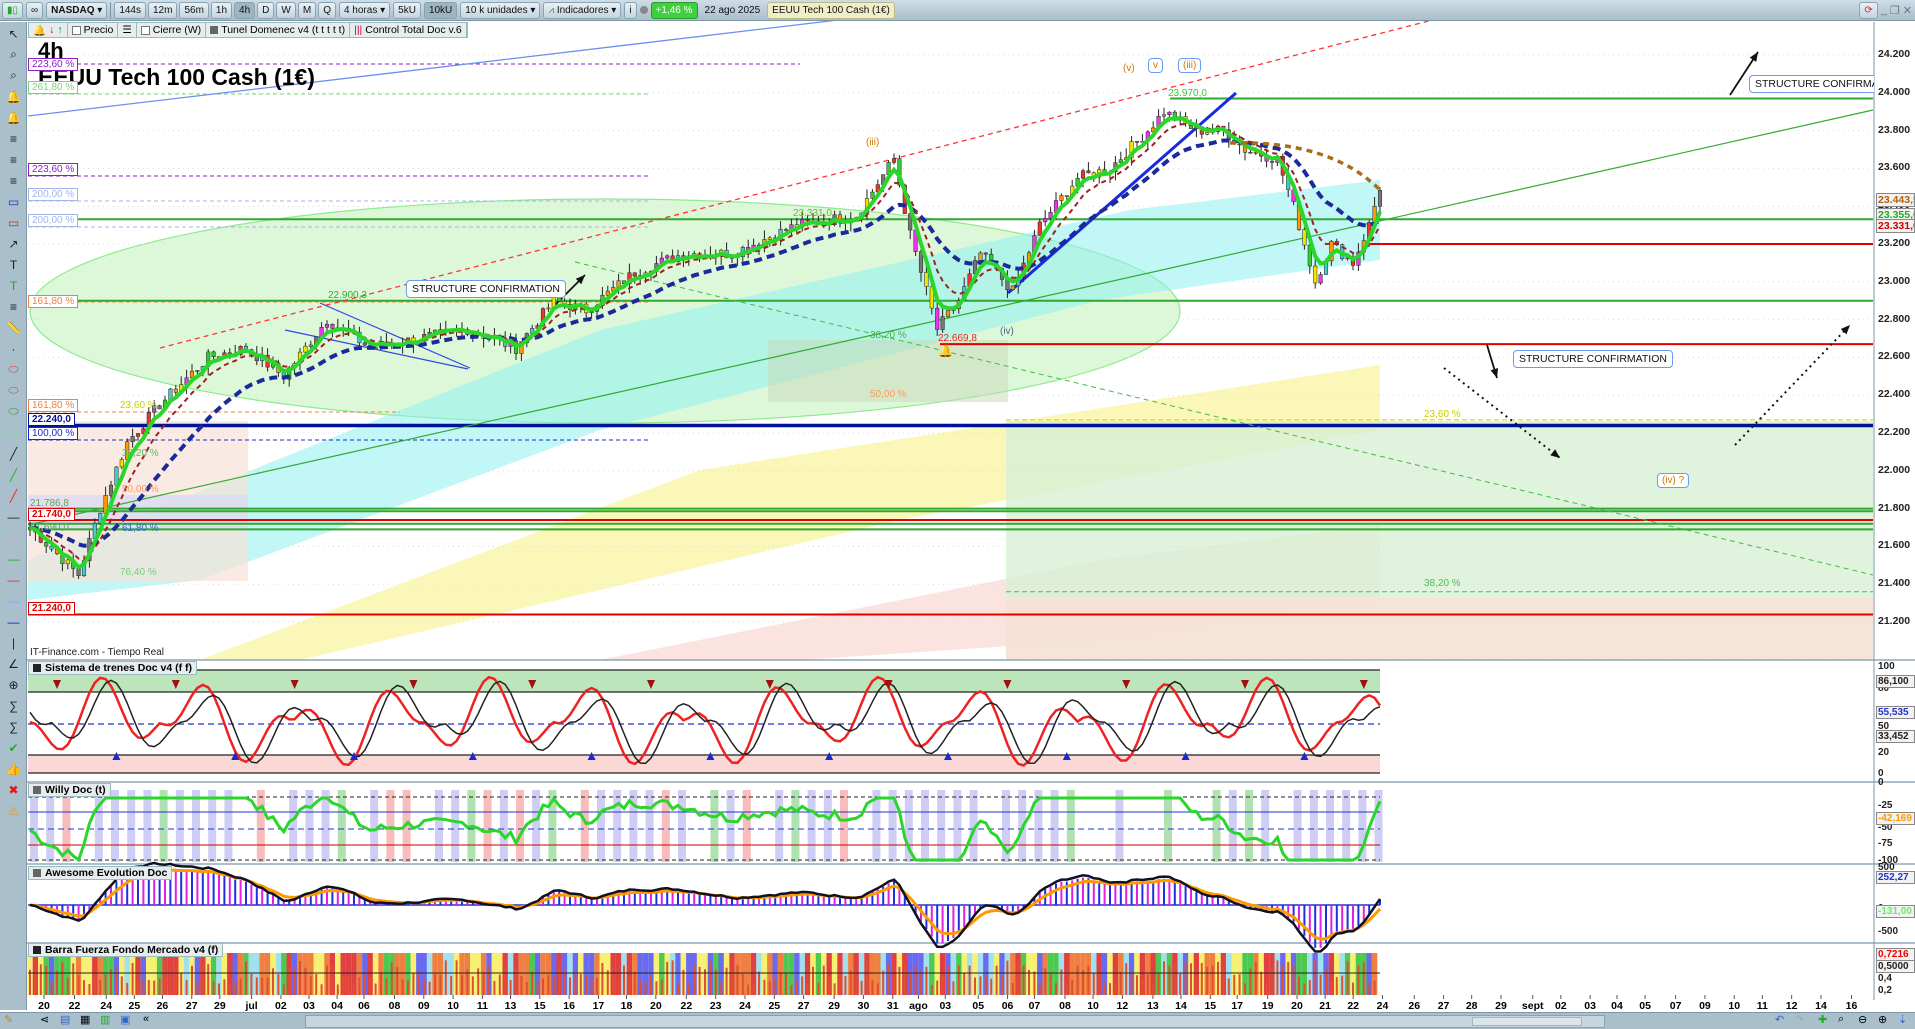 Image resolution: width=1915 pixels, height=1029 pixels. What do you see at coordinates (146, 1019) in the screenshot?
I see `collapse-icon: «` at bounding box center [146, 1019].